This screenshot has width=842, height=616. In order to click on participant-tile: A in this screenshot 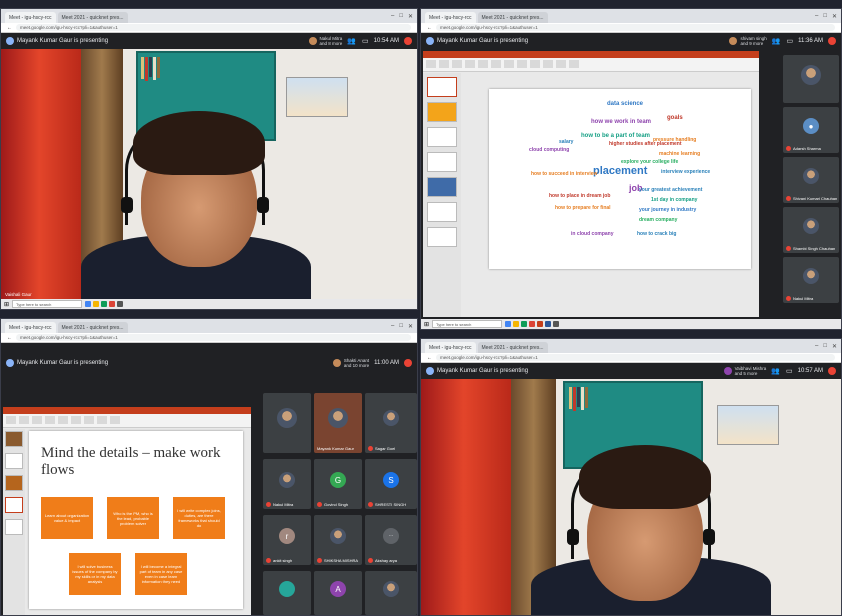, I will do `click(338, 593)`.